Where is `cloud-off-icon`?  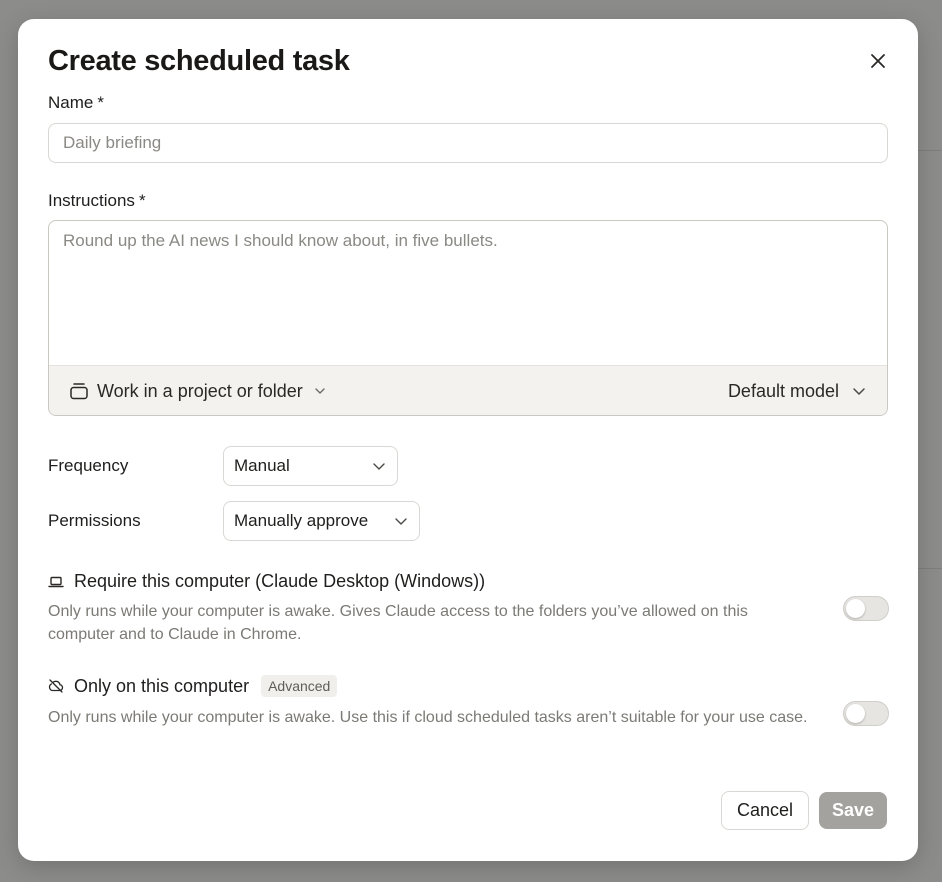 cloud-off-icon is located at coordinates (56, 686).